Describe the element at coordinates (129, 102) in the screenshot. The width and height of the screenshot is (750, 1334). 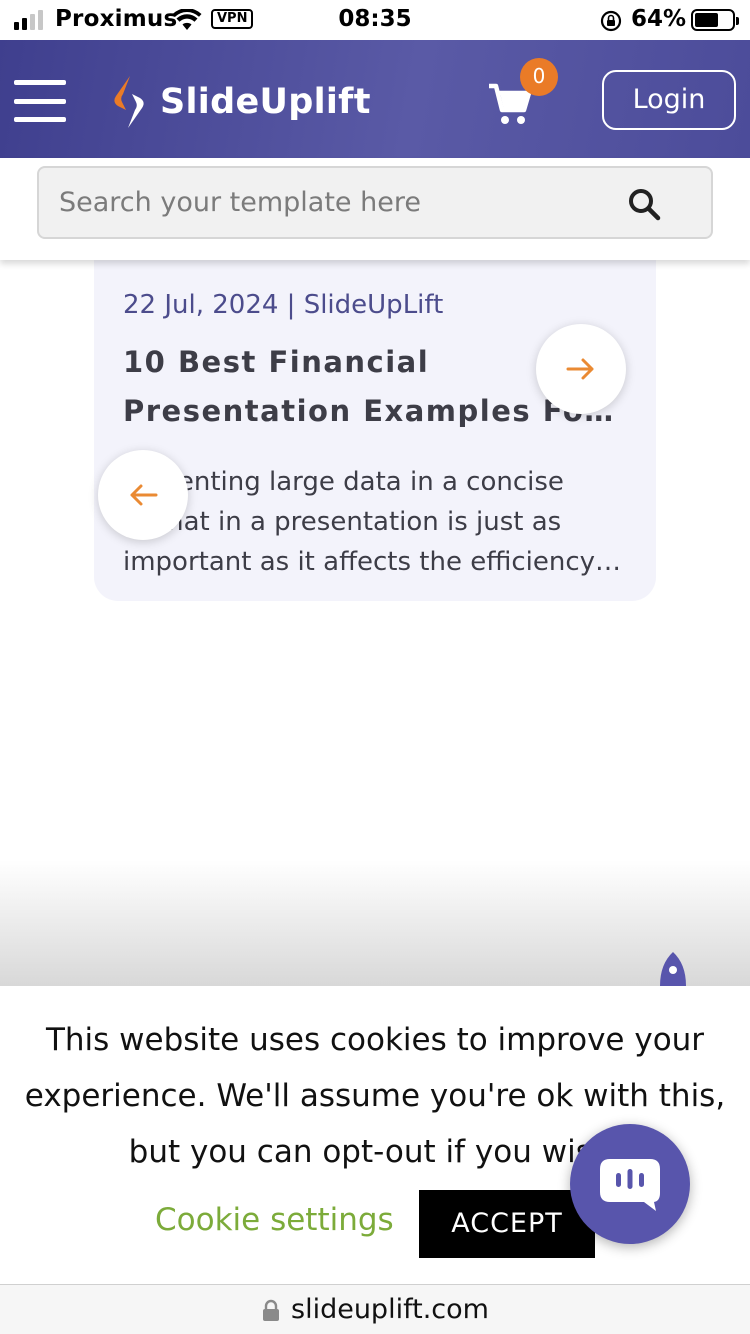
I see `slideuplift-logo-icon` at that location.